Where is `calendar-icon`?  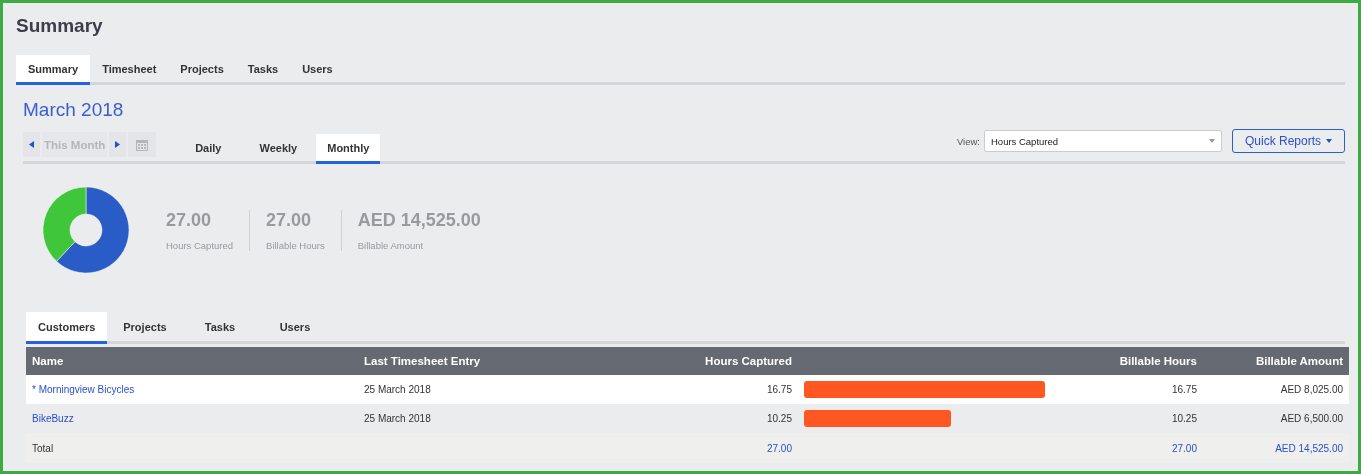 calendar-icon is located at coordinates (142, 144).